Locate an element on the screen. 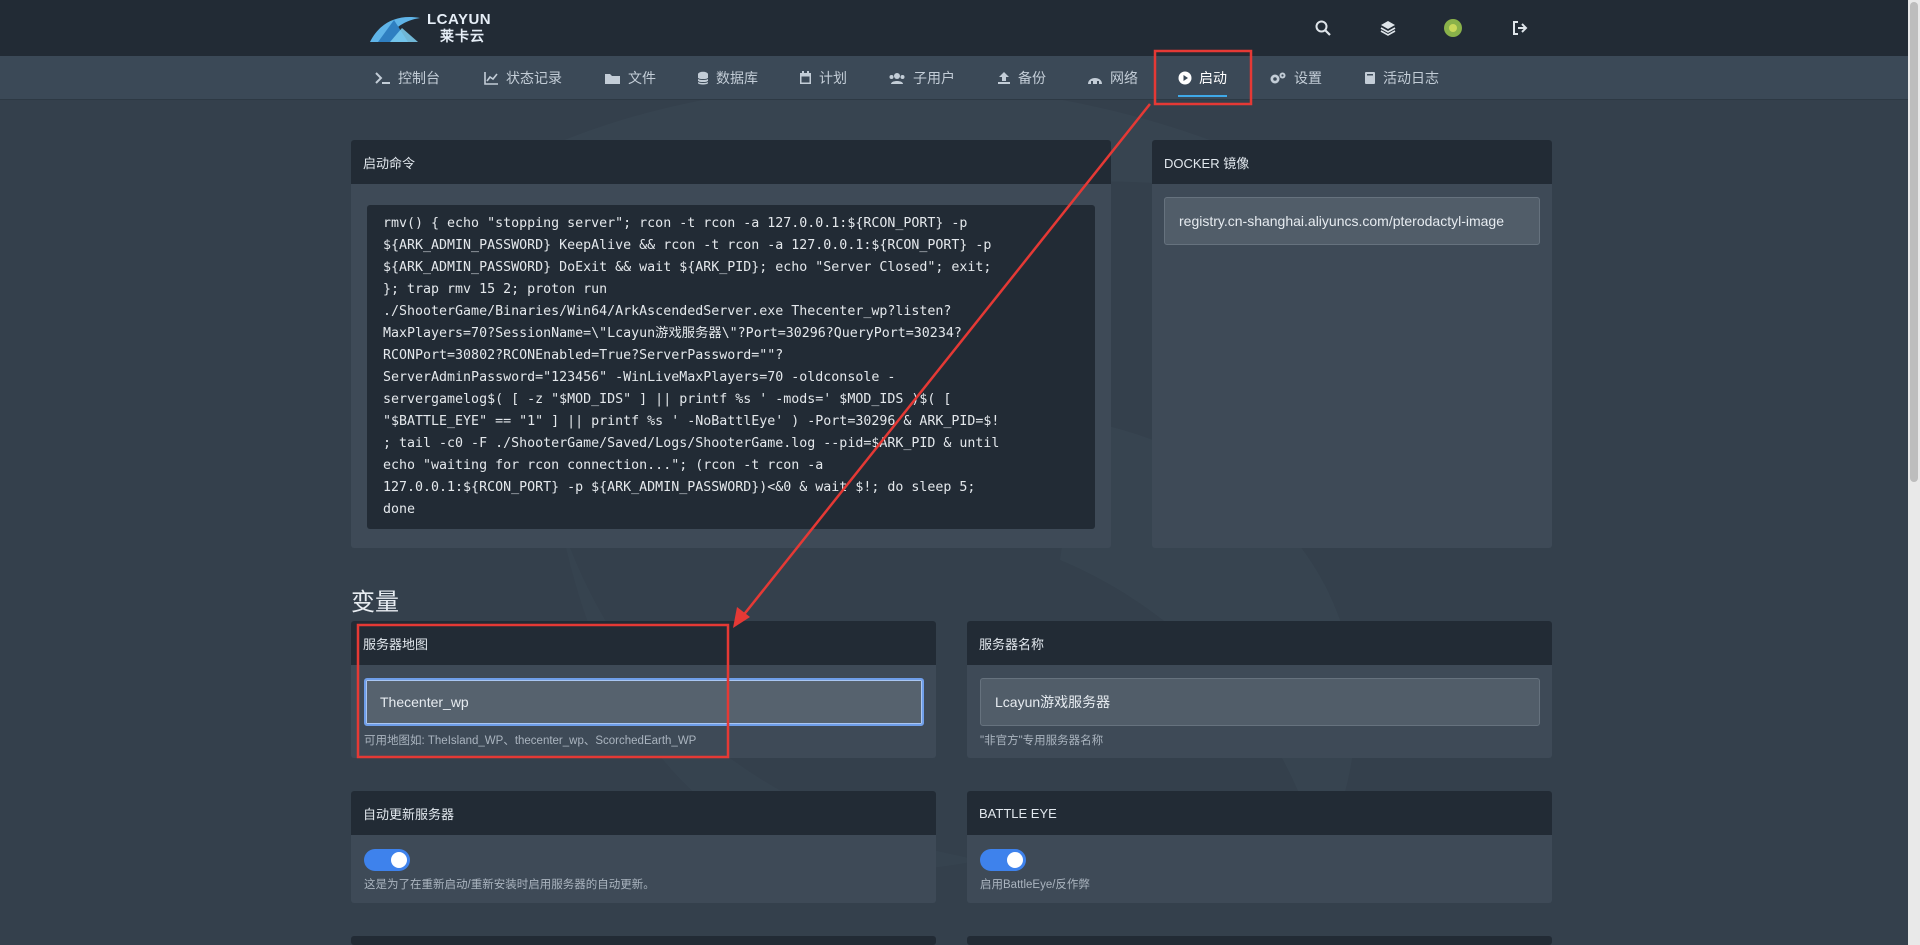 This screenshot has height=945, width=1920. panel-title: 服务器地图 is located at coordinates (643, 643).